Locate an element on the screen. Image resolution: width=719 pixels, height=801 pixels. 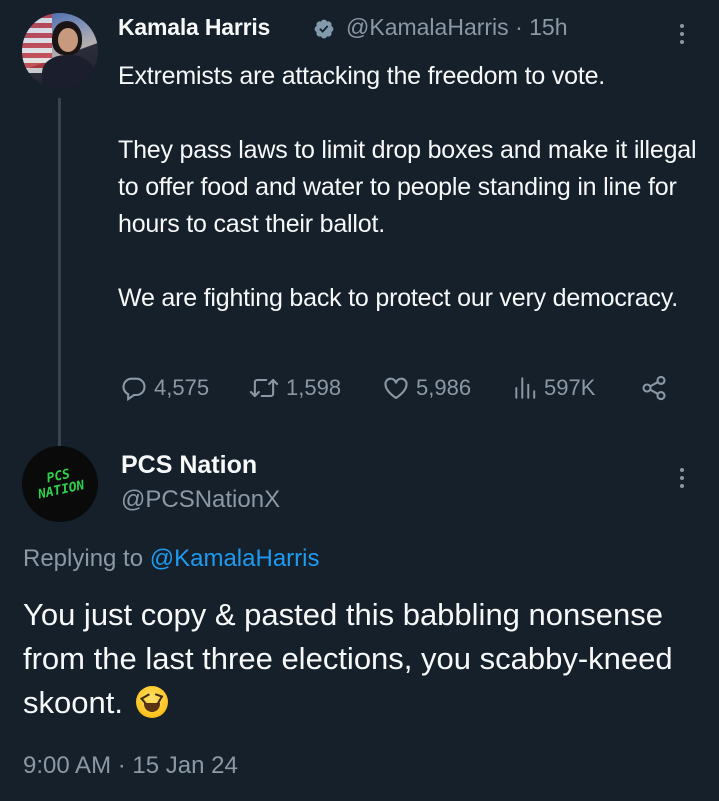
like-action: 5,986 is located at coordinates (426, 388).